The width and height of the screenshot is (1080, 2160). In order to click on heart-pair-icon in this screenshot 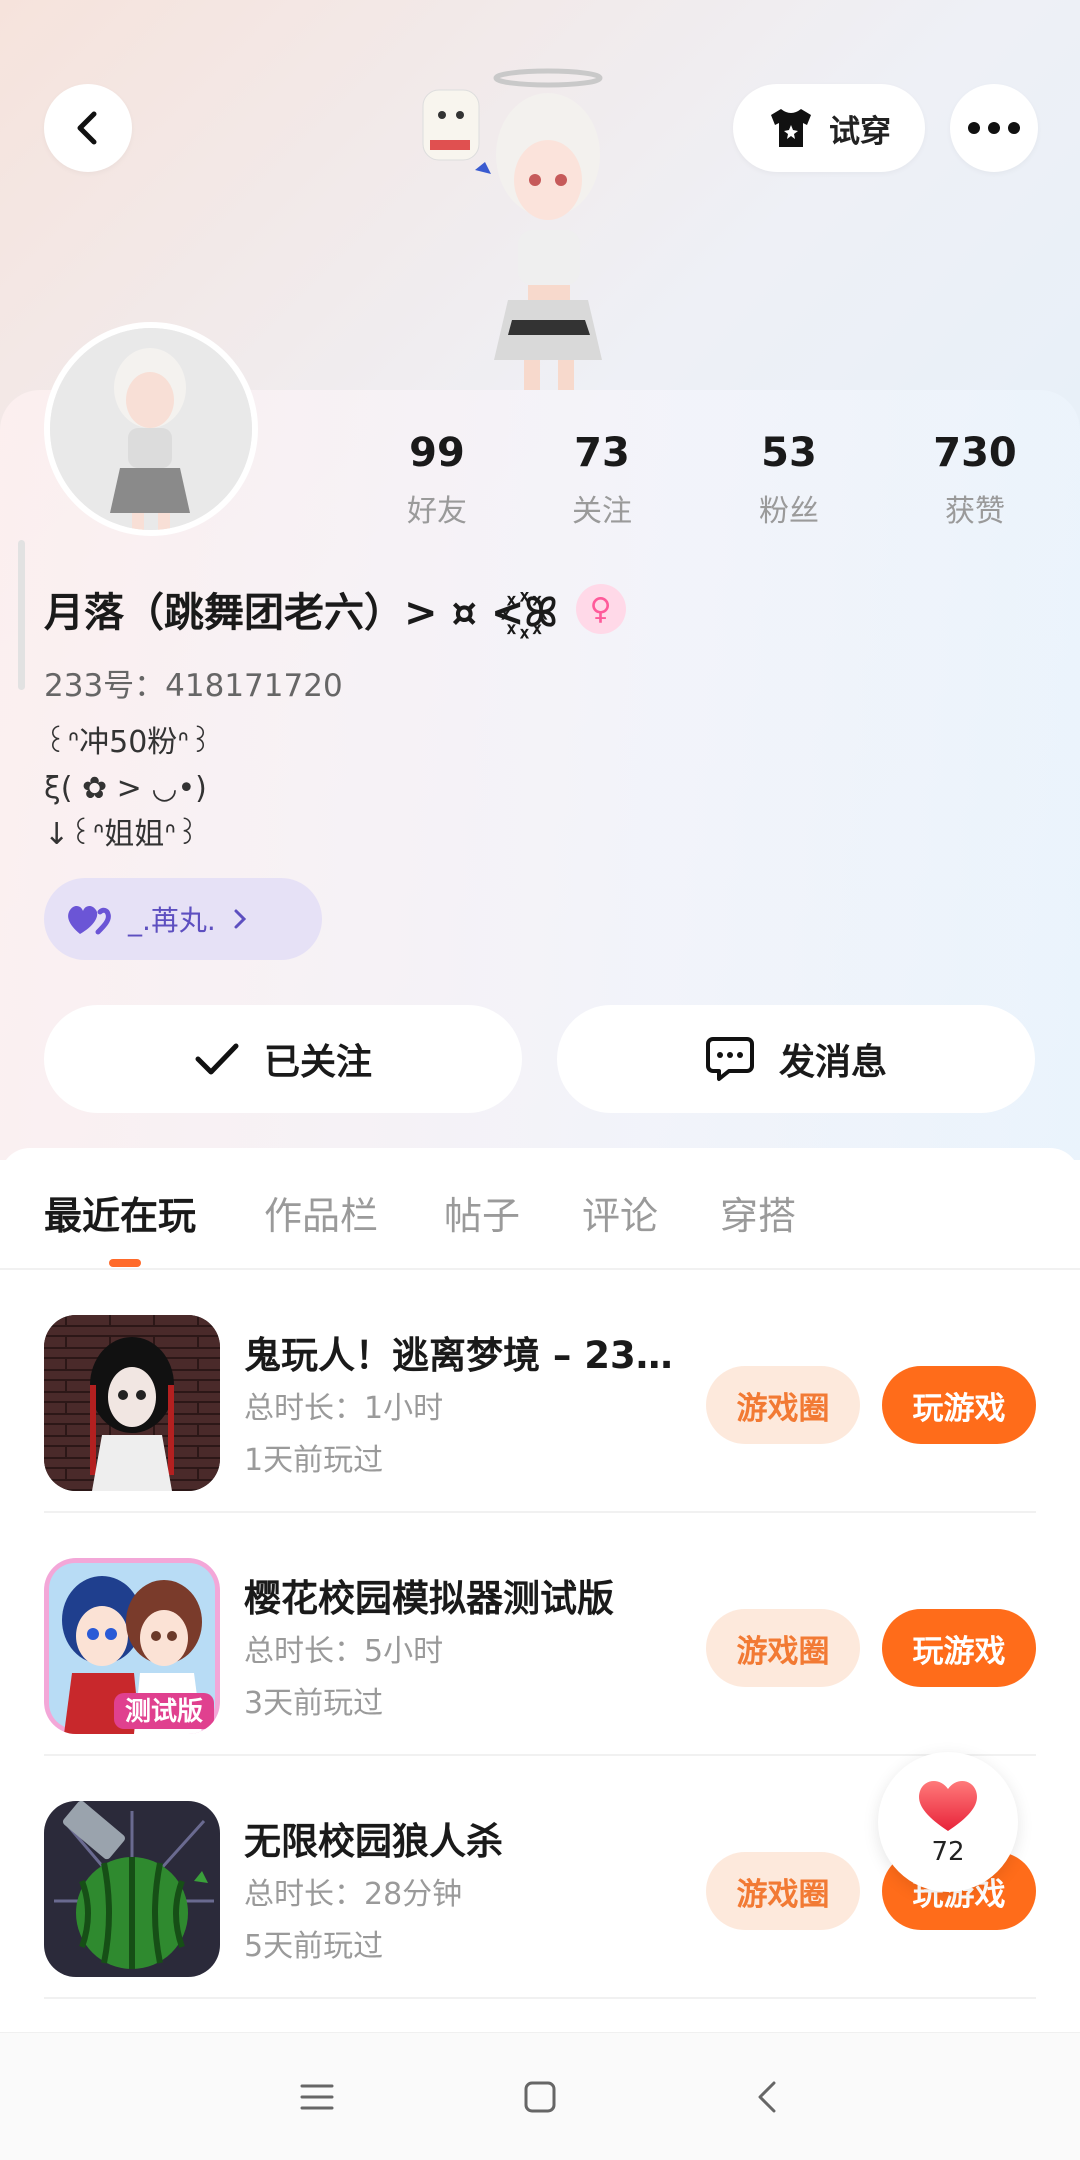, I will do `click(89, 920)`.